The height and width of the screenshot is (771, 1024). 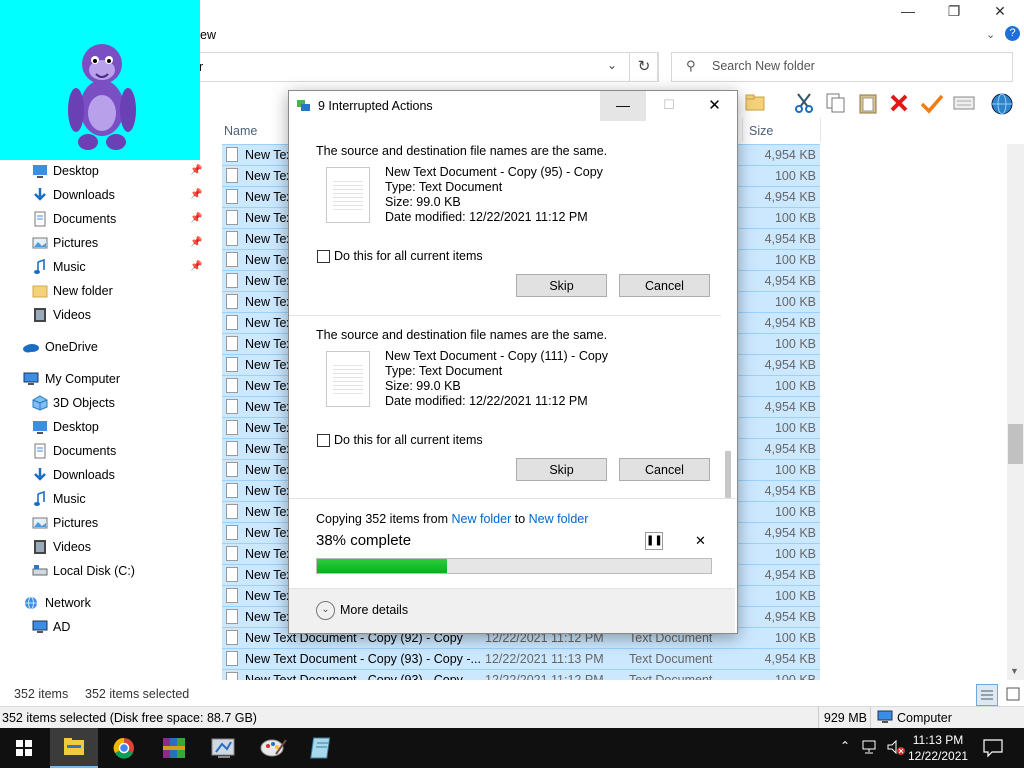 I want to click on notepad-taskbar-icon, so click(x=324, y=748).